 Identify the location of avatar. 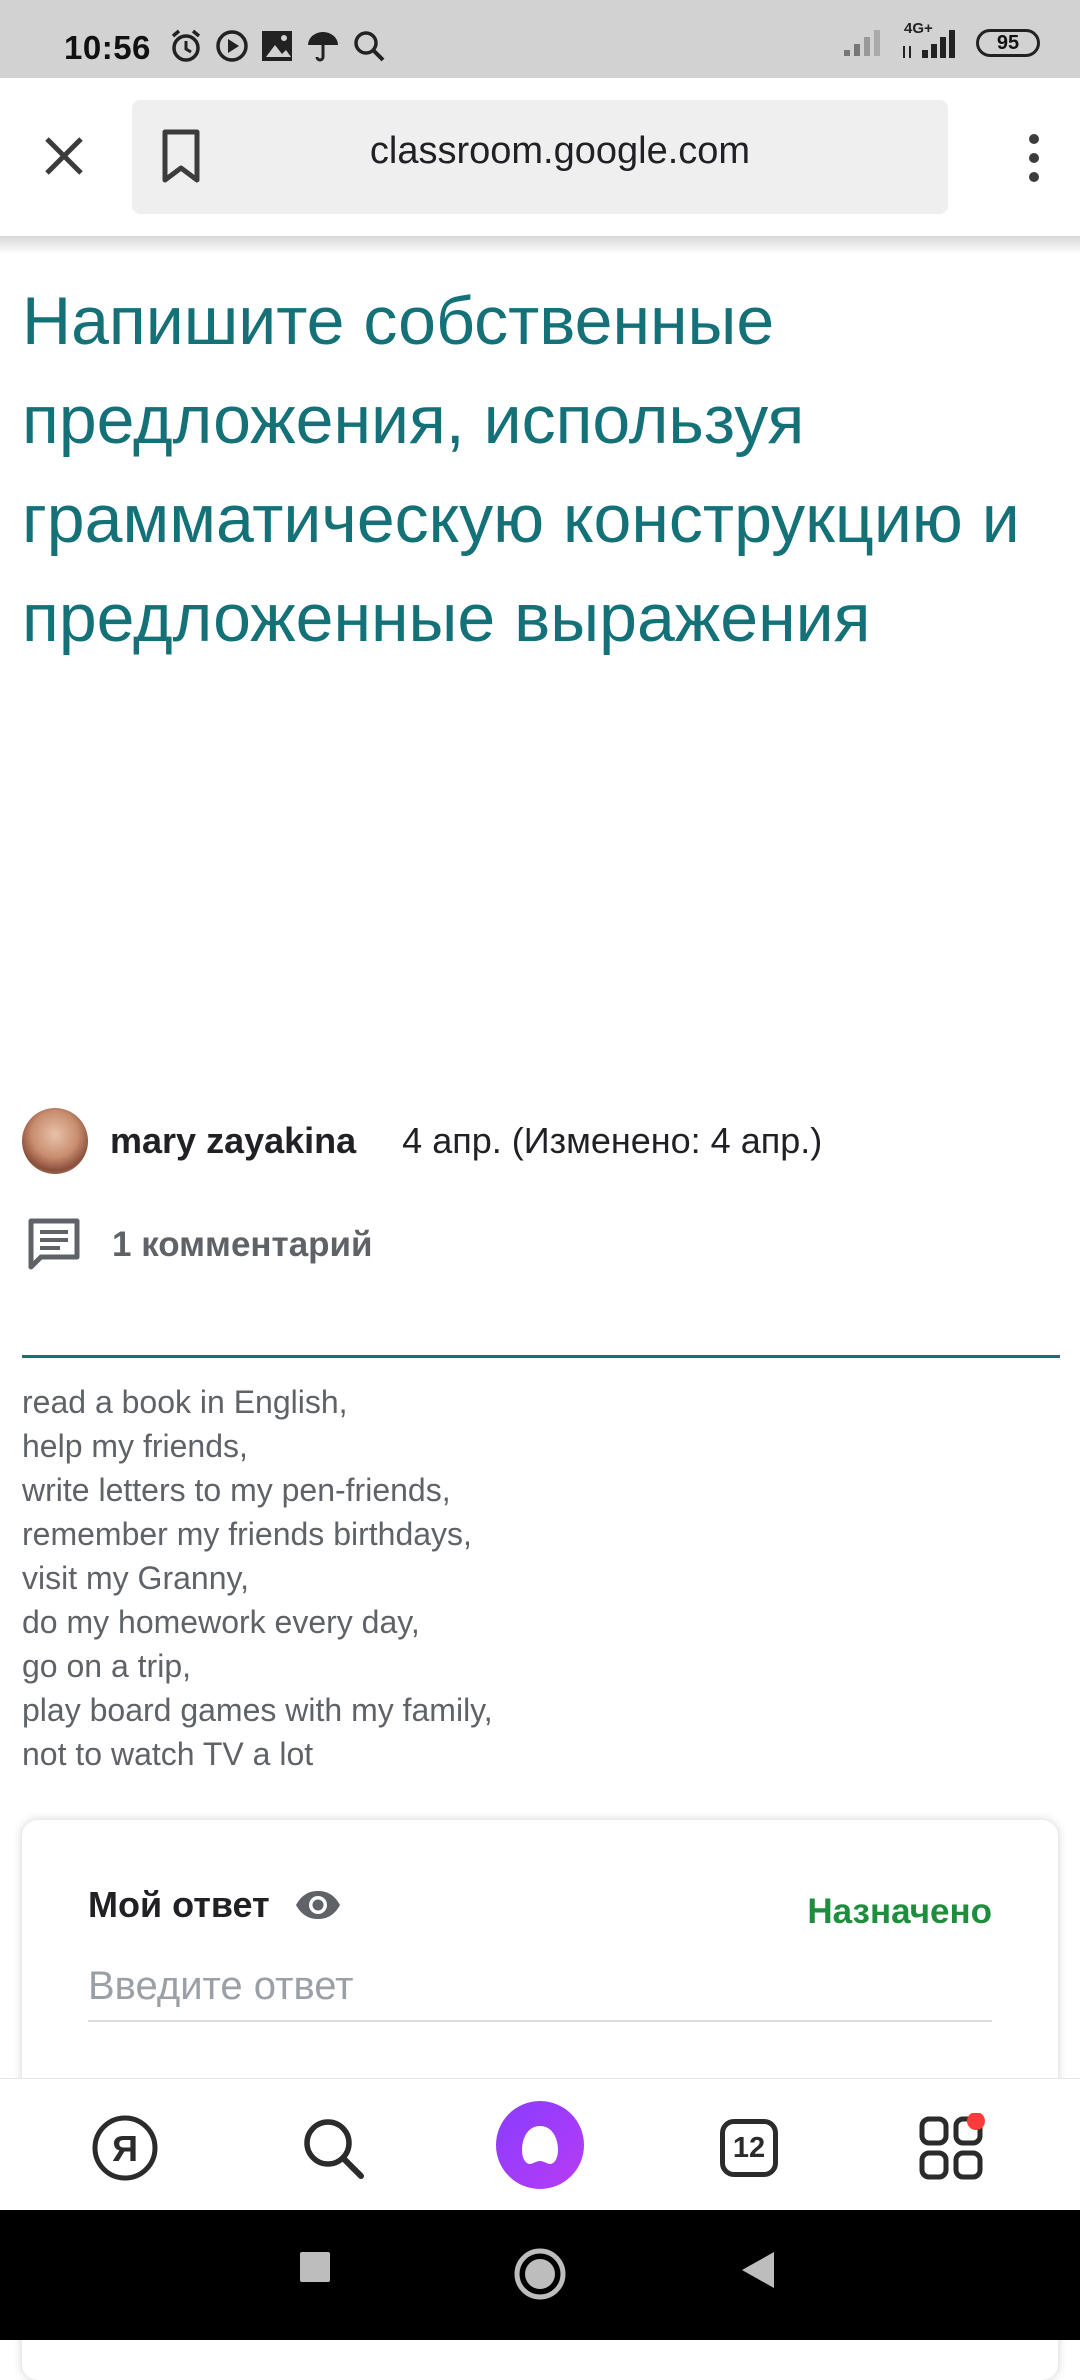
(55, 1141).